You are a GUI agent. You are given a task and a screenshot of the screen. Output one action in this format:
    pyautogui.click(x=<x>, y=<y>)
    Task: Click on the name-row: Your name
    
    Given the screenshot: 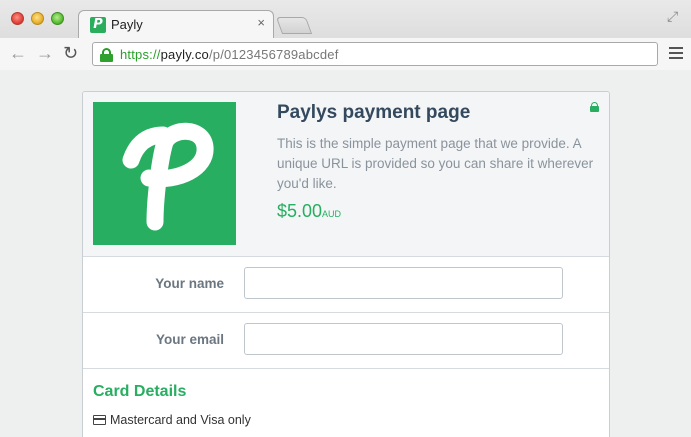 What is the action you would take?
    pyautogui.click(x=346, y=285)
    